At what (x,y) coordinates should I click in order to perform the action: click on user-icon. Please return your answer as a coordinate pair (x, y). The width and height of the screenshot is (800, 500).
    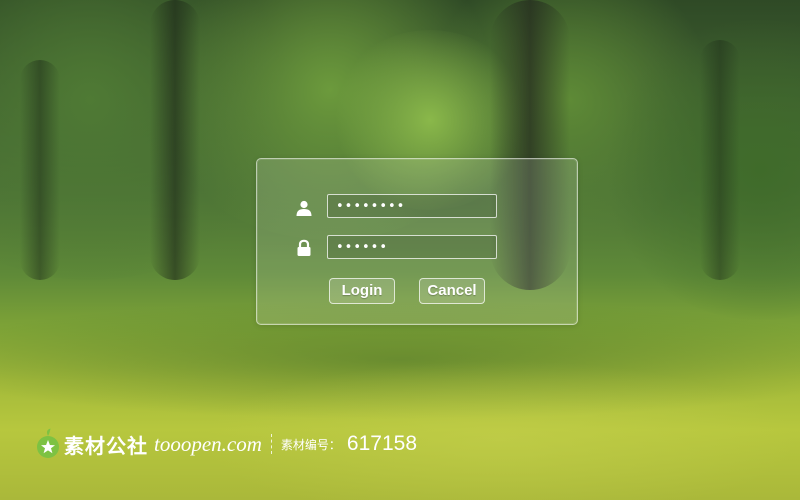
    Looking at the image, I should click on (304, 208).